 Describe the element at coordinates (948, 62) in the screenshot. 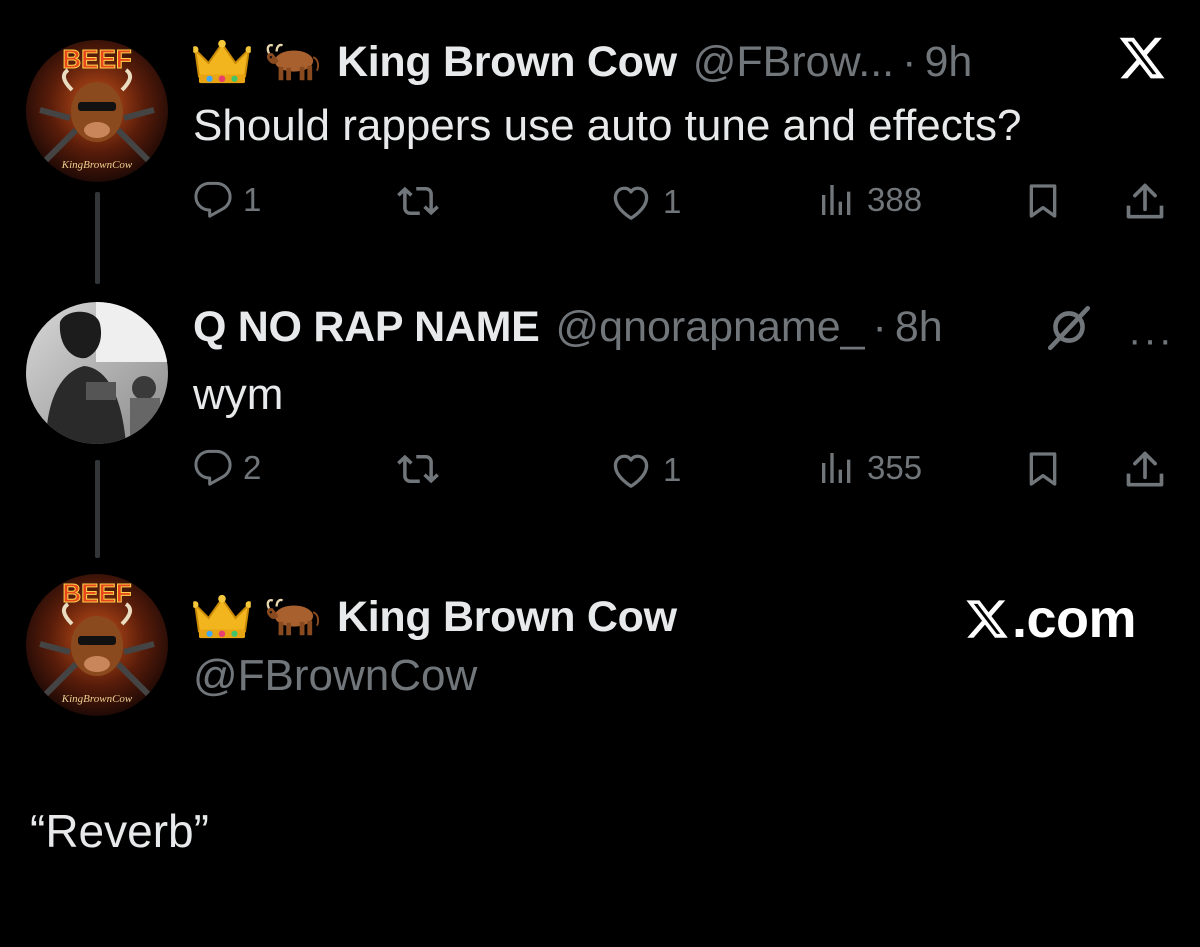

I see `timestamp: 9h` at that location.